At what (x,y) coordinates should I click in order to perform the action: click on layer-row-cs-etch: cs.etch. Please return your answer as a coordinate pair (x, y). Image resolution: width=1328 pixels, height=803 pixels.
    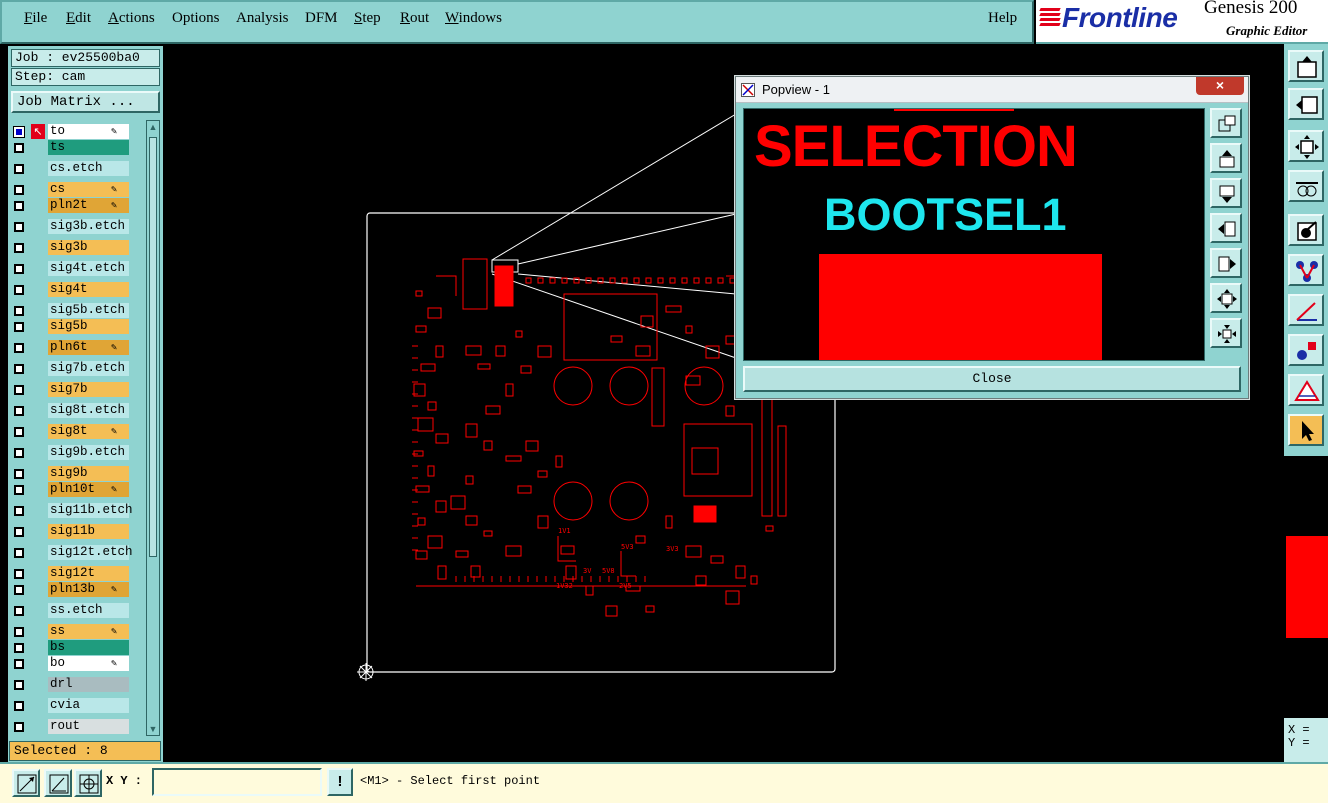
    Looking at the image, I should click on (75, 169).